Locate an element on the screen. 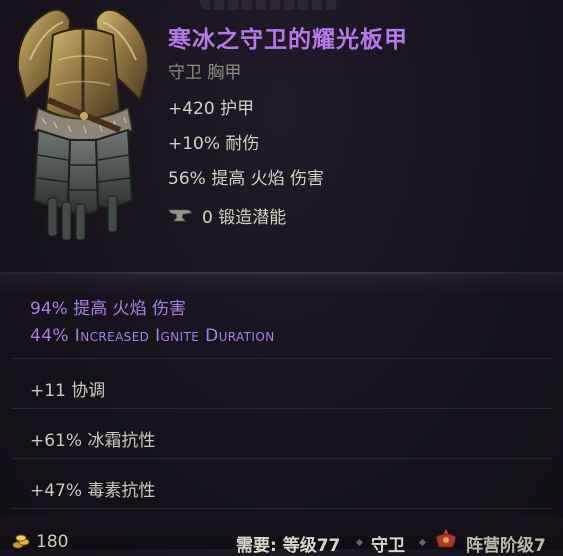 The width and height of the screenshot is (563, 556). implicit-stat-fire-damage: 56% 提高 火焰 伤害 is located at coordinates (246, 179).